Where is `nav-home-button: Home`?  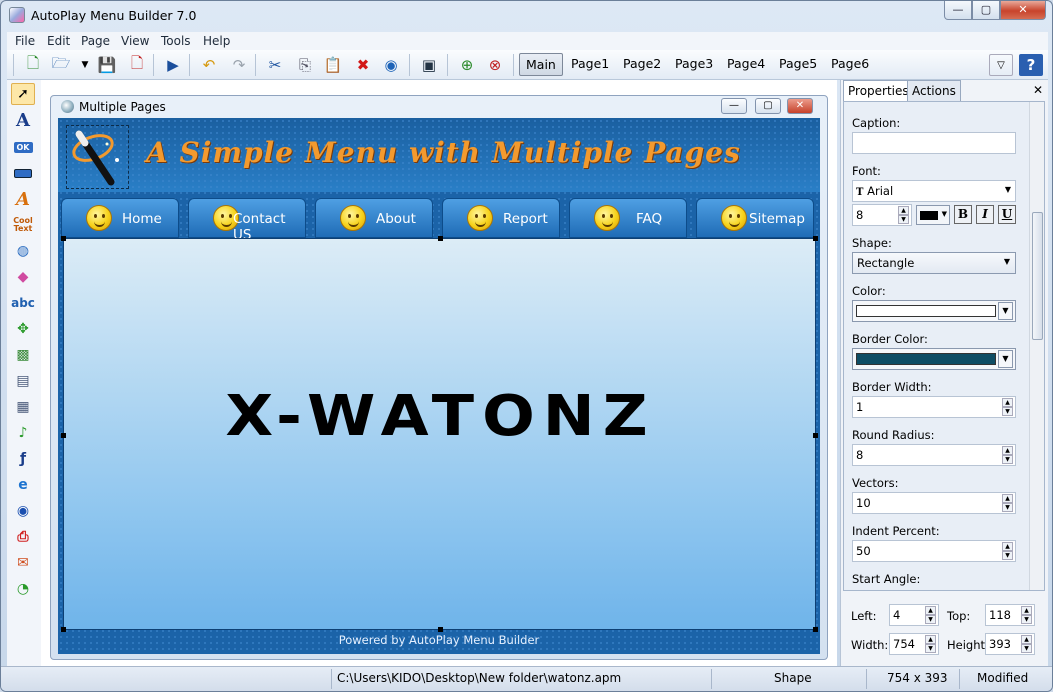 nav-home-button: Home is located at coordinates (120, 218).